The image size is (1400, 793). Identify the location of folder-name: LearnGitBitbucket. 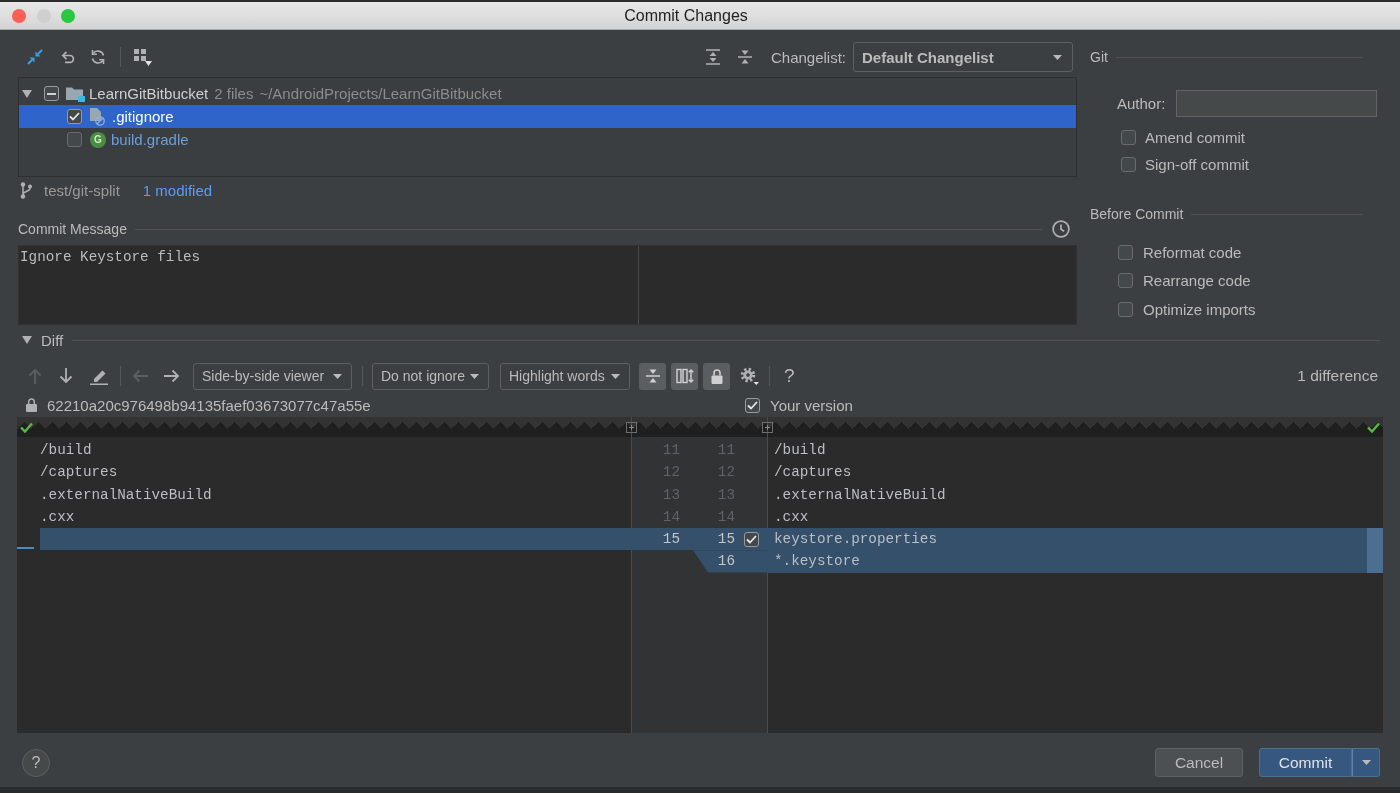
(149, 93).